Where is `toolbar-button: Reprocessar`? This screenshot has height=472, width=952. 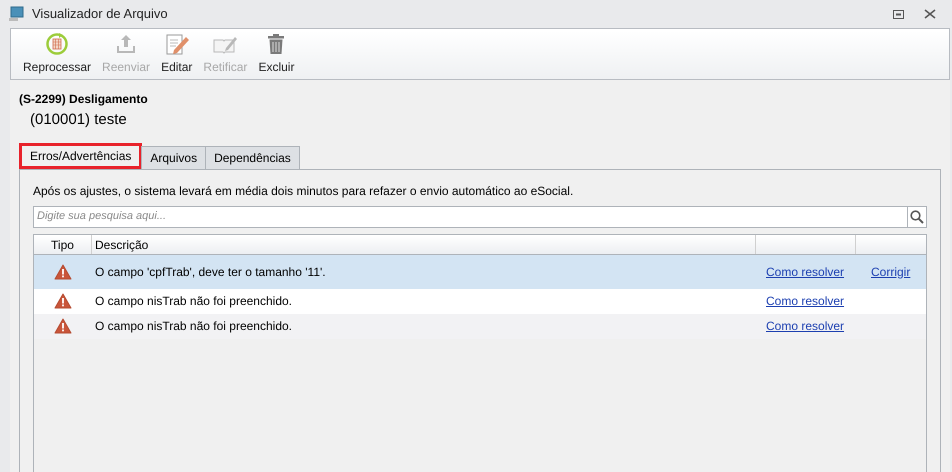 toolbar-button: Reprocessar is located at coordinates (57, 54).